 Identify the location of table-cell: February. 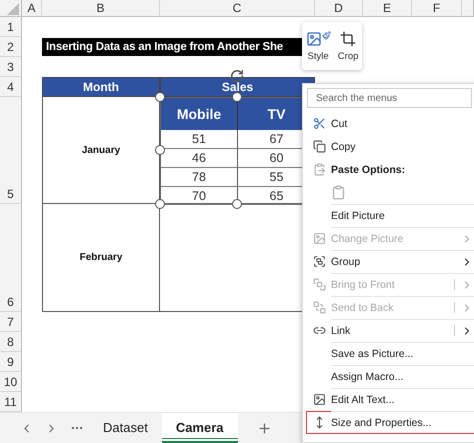
(101, 258).